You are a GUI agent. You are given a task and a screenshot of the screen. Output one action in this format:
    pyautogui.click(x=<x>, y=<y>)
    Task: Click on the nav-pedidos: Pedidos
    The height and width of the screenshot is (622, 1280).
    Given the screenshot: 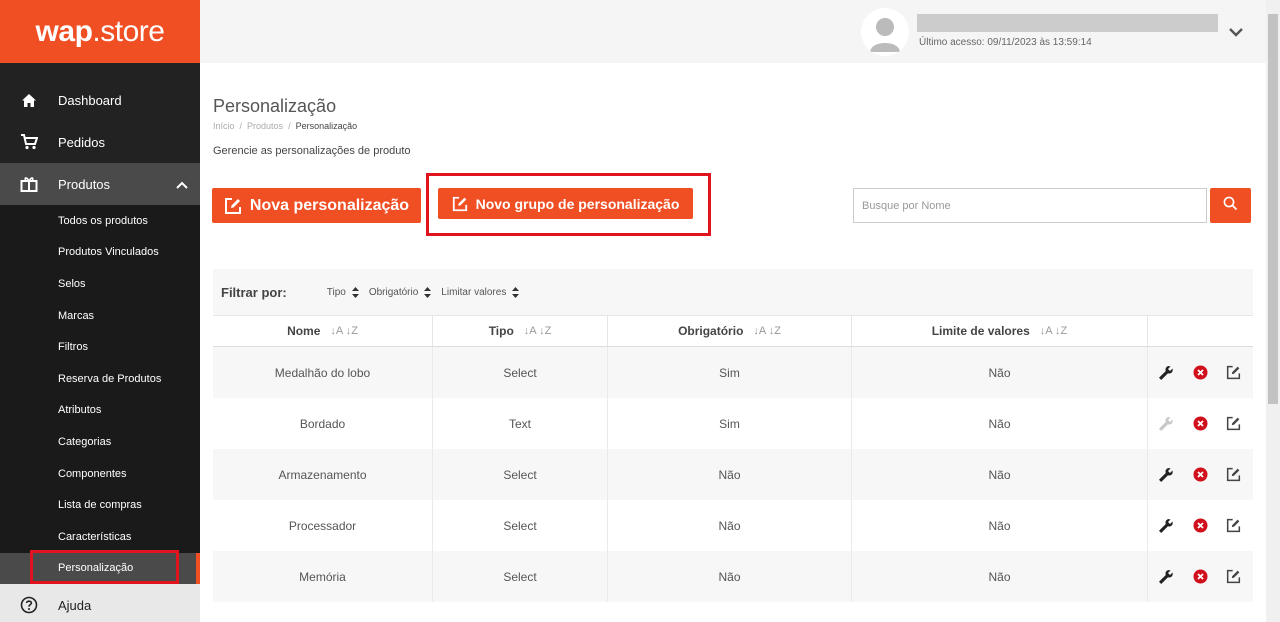 What is the action you would take?
    pyautogui.click(x=100, y=142)
    